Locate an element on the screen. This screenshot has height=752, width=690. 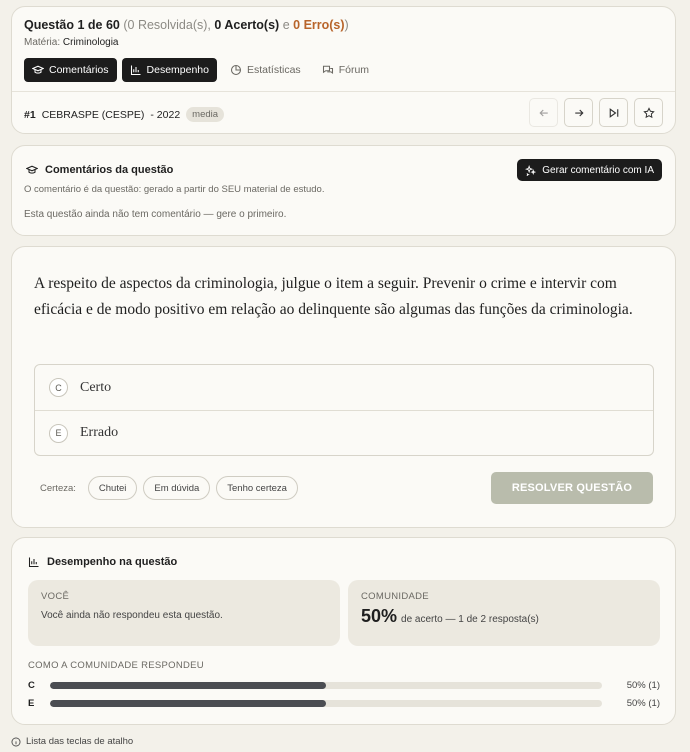
bar-letter: C is located at coordinates (31, 685).